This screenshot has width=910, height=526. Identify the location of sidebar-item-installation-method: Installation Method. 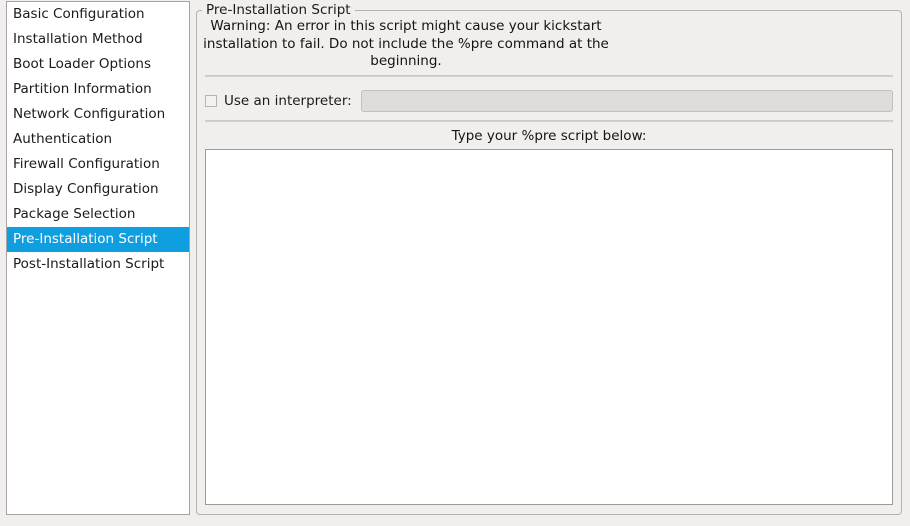
(98, 39).